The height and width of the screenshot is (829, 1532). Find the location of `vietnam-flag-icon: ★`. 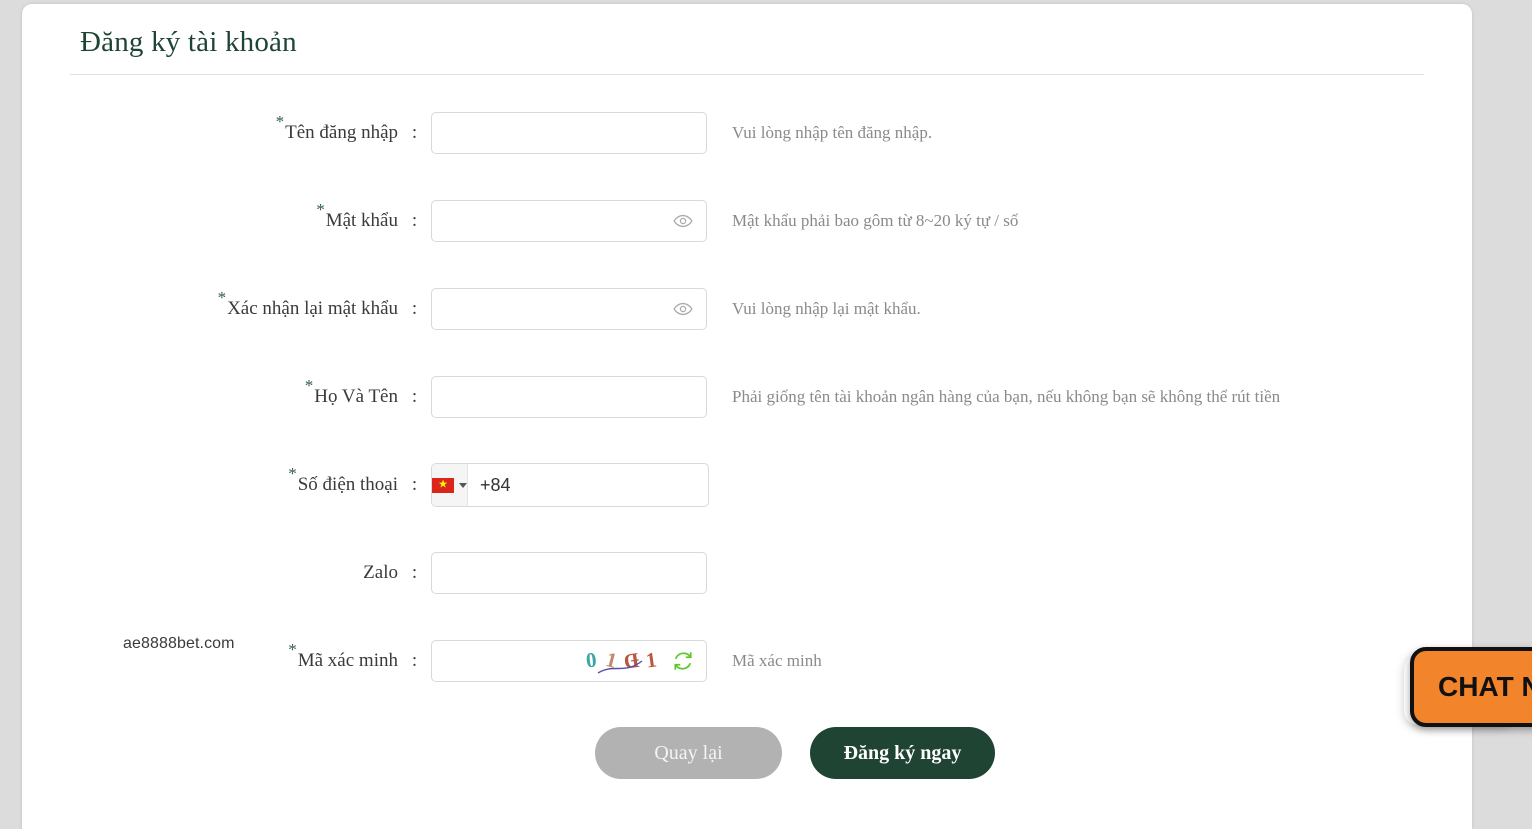

vietnam-flag-icon: ★ is located at coordinates (443, 485).